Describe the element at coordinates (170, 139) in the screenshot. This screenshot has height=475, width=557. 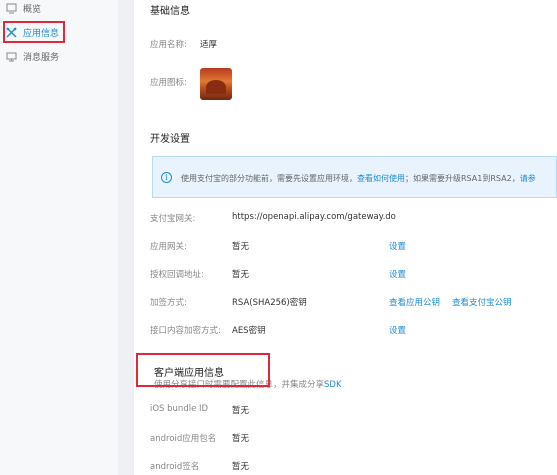
I see `section-title-dev: 开发设置` at that location.